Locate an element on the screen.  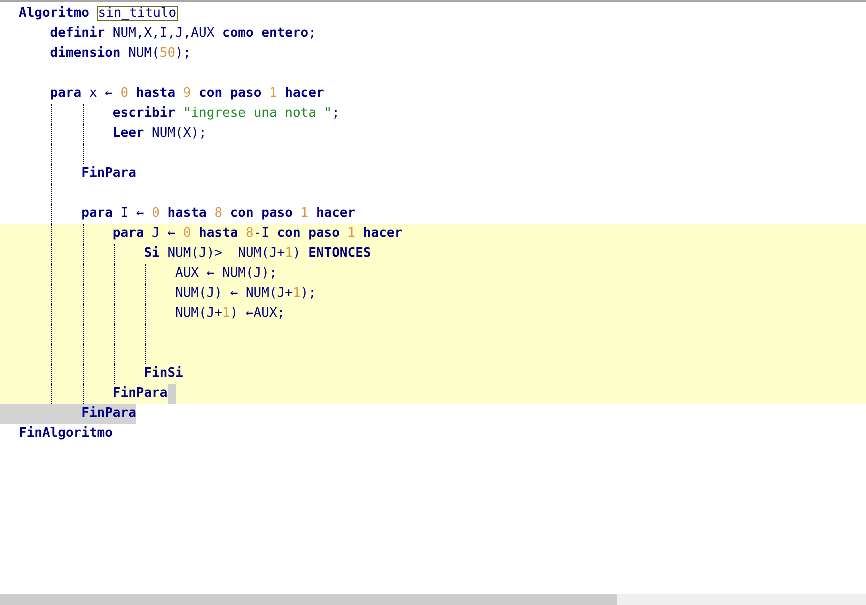
code-line: escribir "ingrese una nota "; is located at coordinates (226, 114).